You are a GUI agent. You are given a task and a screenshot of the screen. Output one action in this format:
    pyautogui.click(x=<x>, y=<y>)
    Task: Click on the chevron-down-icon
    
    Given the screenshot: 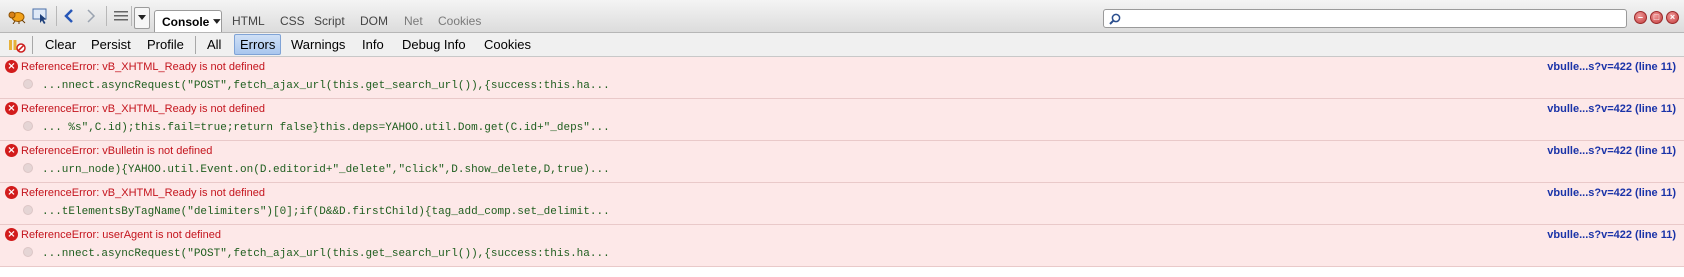 What is the action you would take?
    pyautogui.click(x=217, y=21)
    